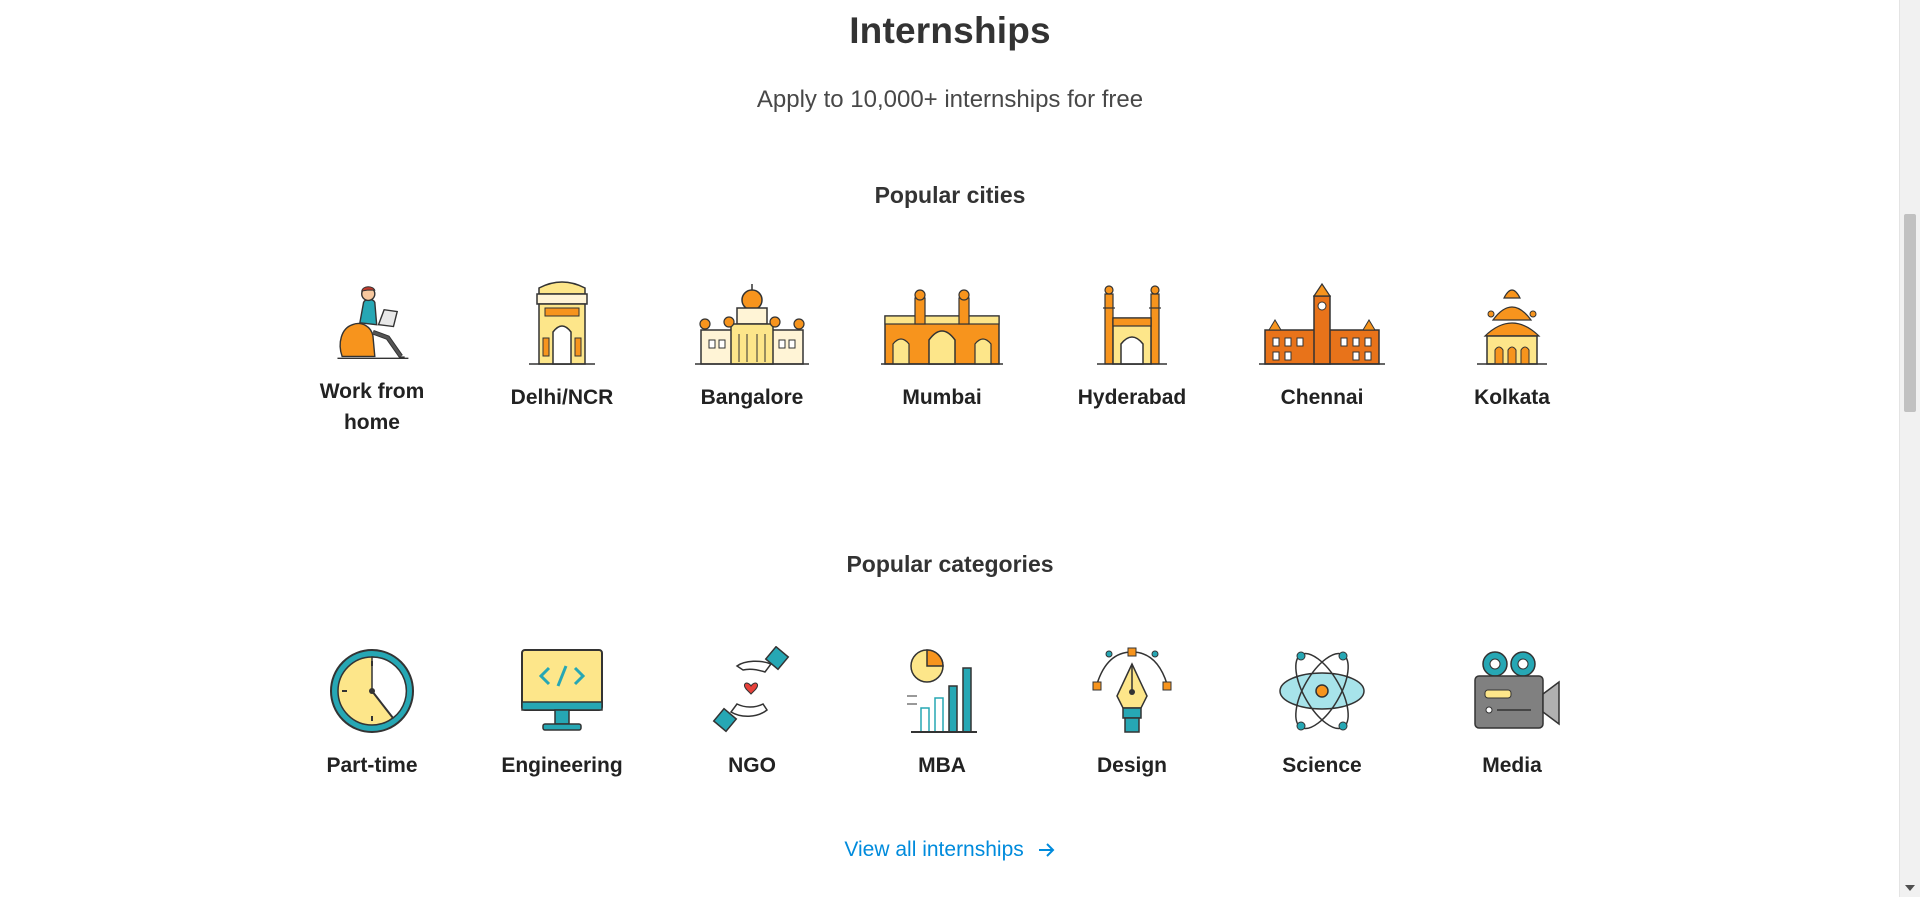 The height and width of the screenshot is (897, 1920). Describe the element at coordinates (950, 195) in the screenshot. I see `popular-cities-heading: Popular cities` at that location.